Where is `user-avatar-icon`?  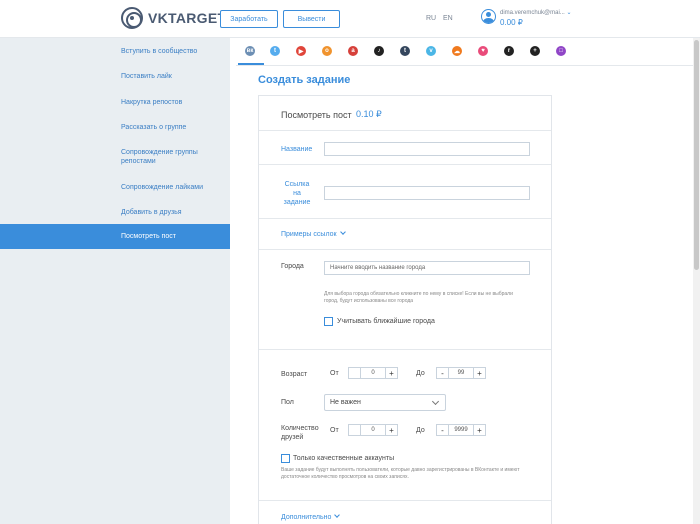
user-avatar-icon is located at coordinates (488, 16).